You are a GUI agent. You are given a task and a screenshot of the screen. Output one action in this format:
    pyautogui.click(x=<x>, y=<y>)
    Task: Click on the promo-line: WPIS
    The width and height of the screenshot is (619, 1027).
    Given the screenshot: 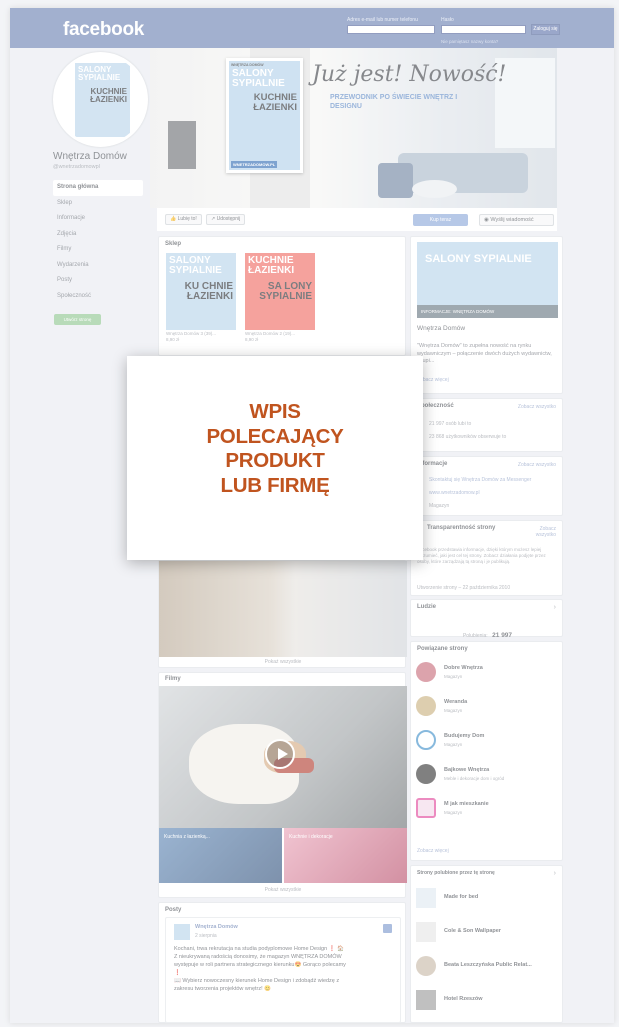 What is the action you would take?
    pyautogui.click(x=275, y=411)
    